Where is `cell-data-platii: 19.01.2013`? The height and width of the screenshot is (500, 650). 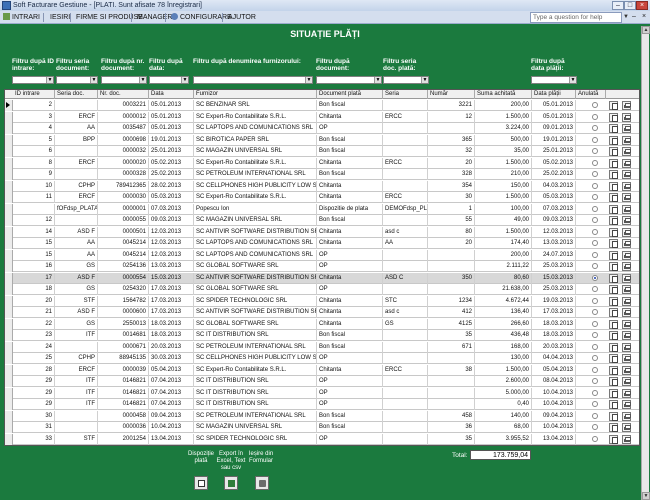
cell-data-platii: 19.01.2013 is located at coordinates (554, 140).